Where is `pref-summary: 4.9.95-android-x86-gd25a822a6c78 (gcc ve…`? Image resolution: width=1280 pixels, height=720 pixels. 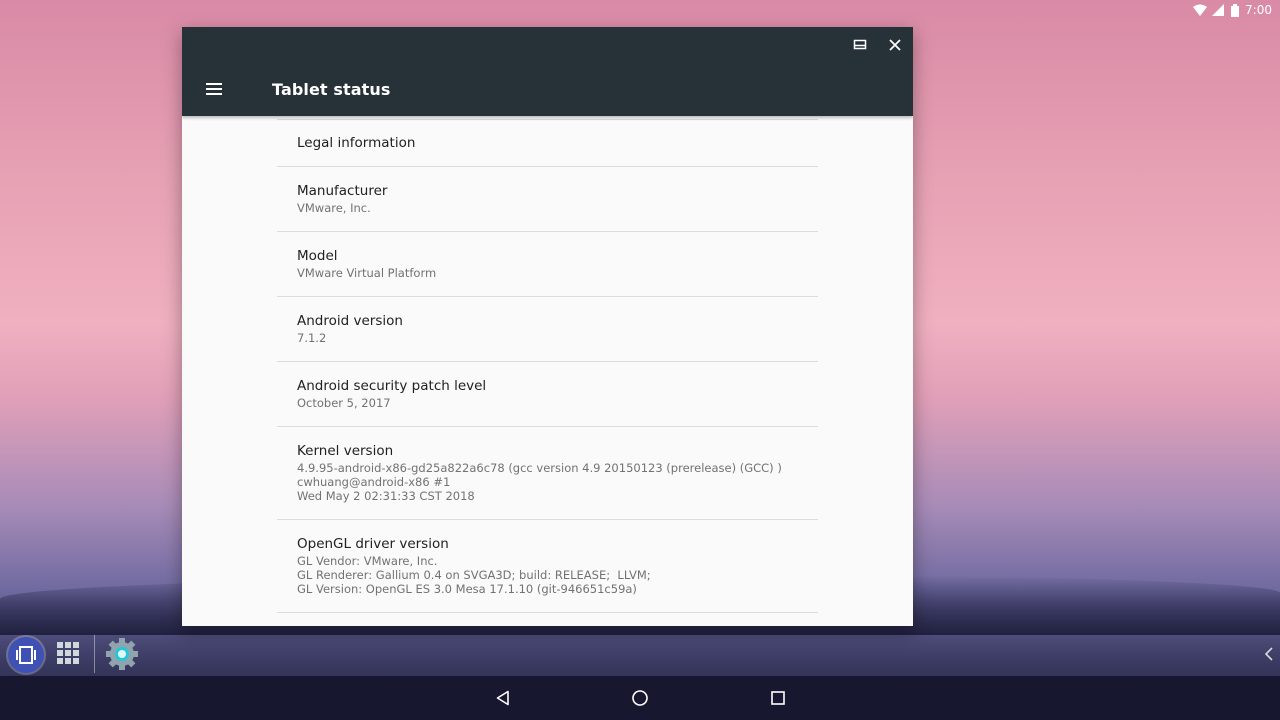
pref-summary: 4.9.95-android-x86-gd25a822a6c78 (gcc ve… is located at coordinates (539, 482).